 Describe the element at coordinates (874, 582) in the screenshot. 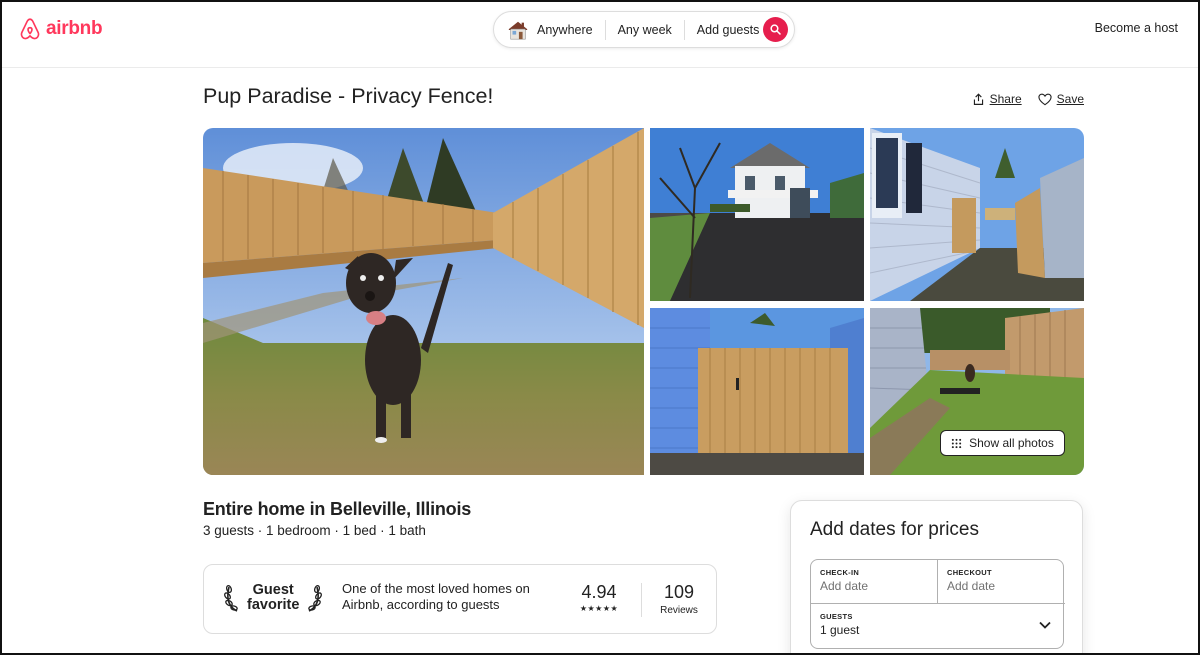

I see `checkin-field: CHECK-IN Add date` at that location.